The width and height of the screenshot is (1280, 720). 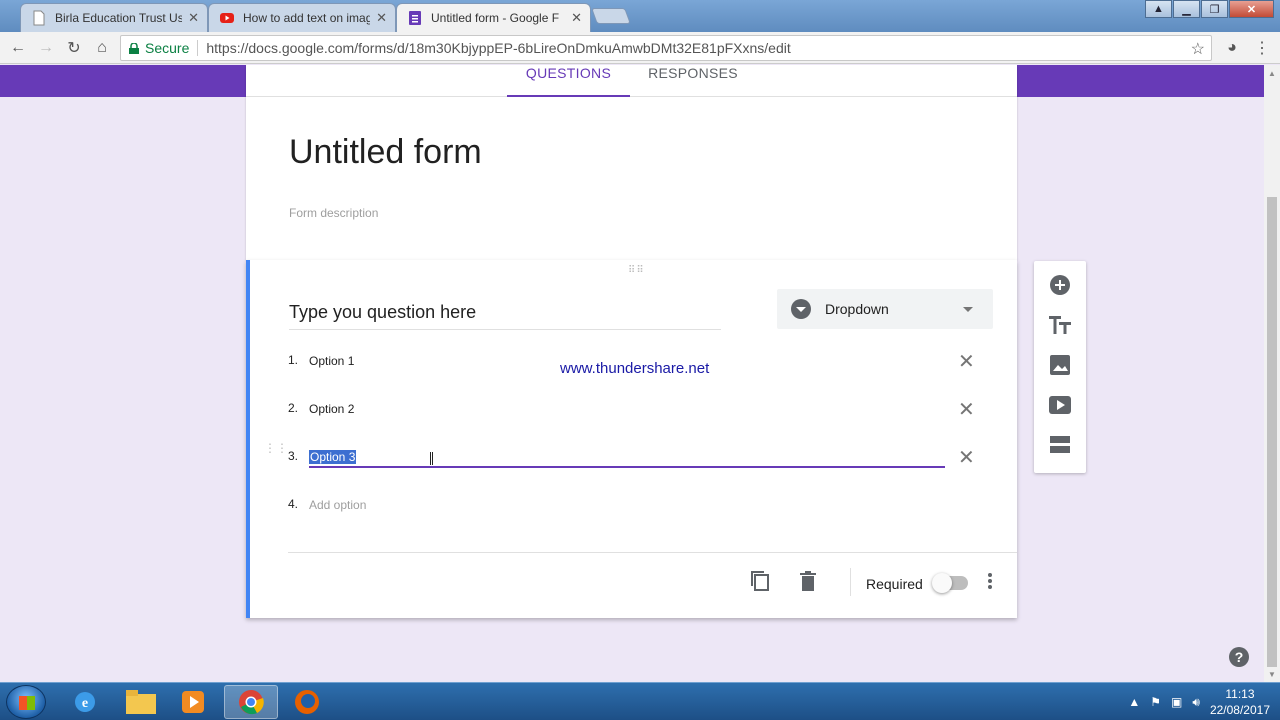 I want to click on floating-toolbar, so click(x=1060, y=367).